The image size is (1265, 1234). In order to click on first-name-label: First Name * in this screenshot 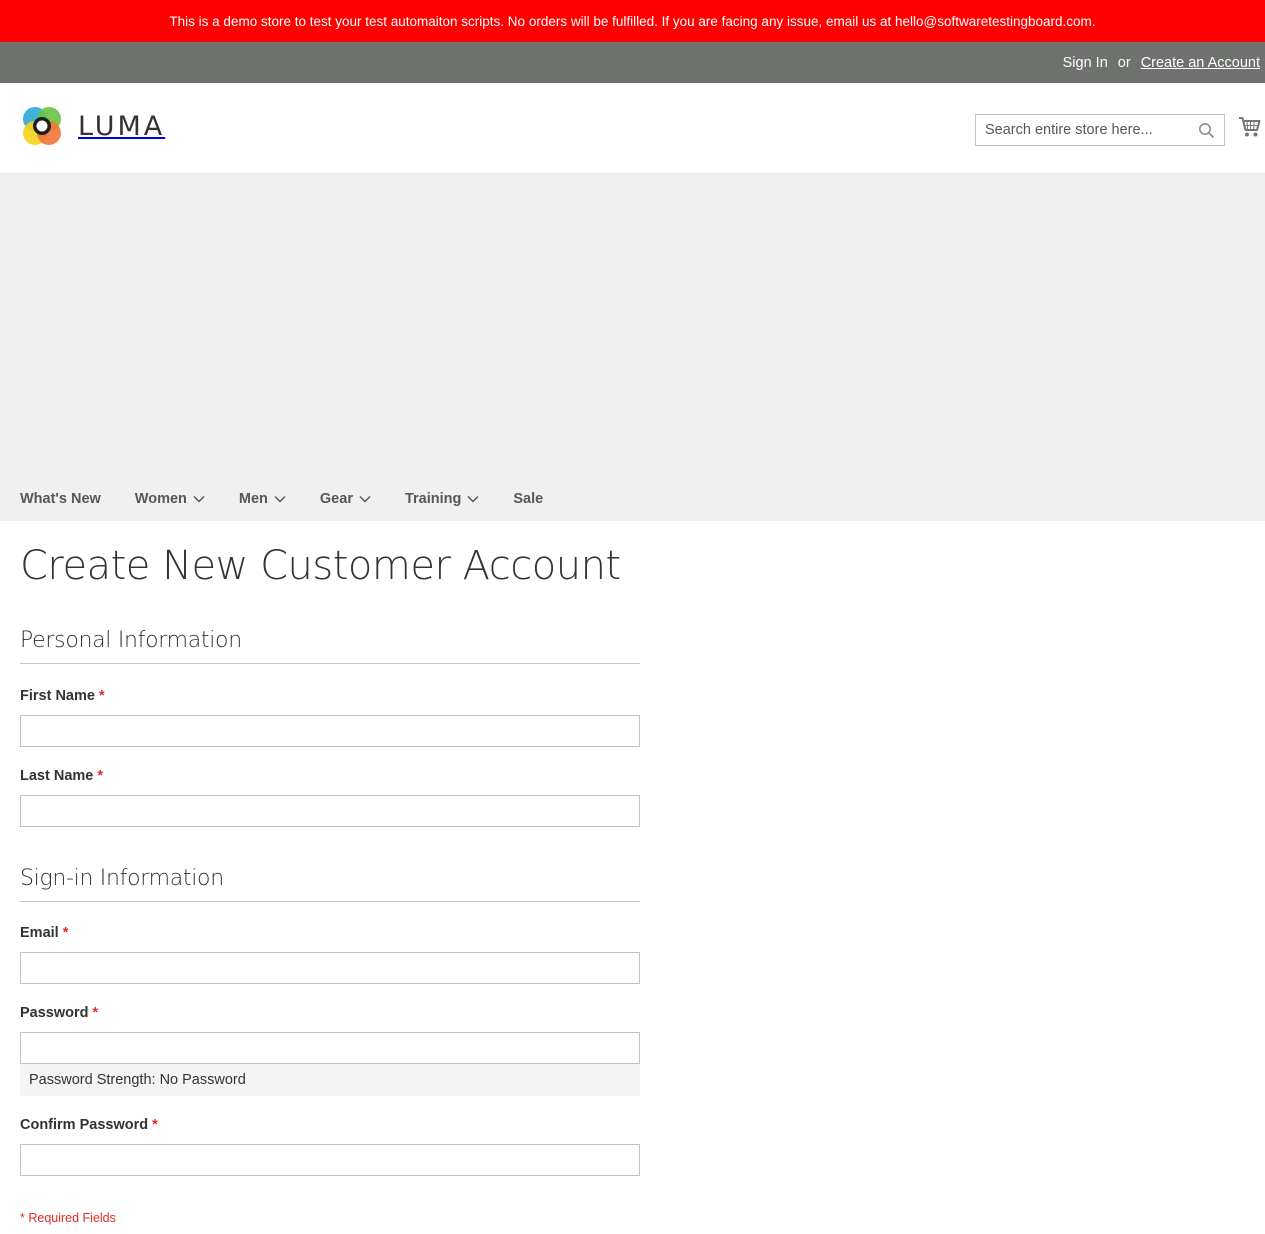, I will do `click(62, 696)`.